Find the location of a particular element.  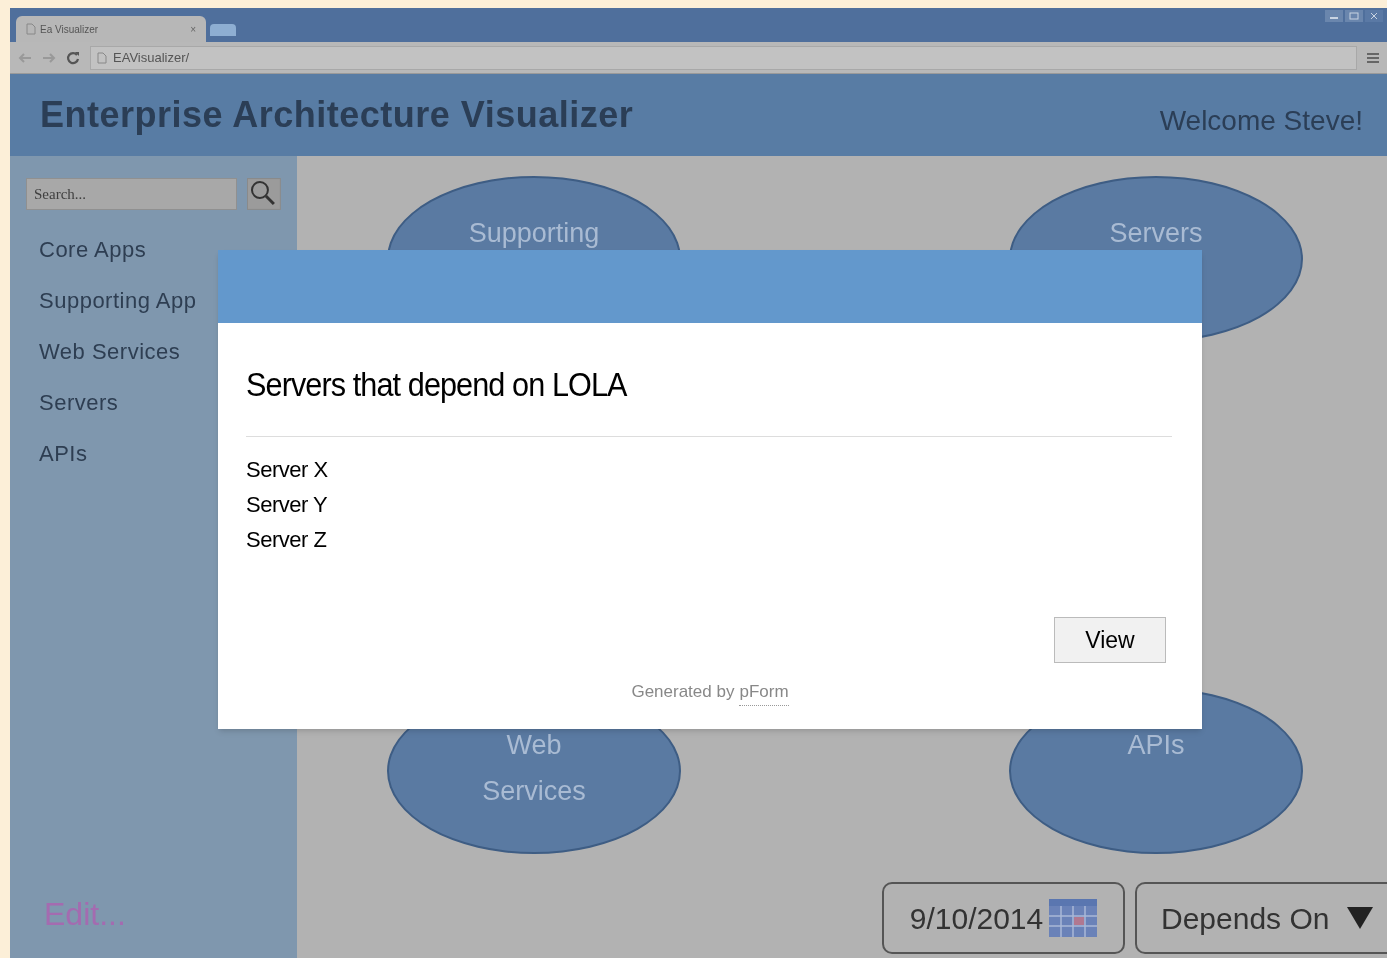

calendar-icon is located at coordinates (1073, 918).